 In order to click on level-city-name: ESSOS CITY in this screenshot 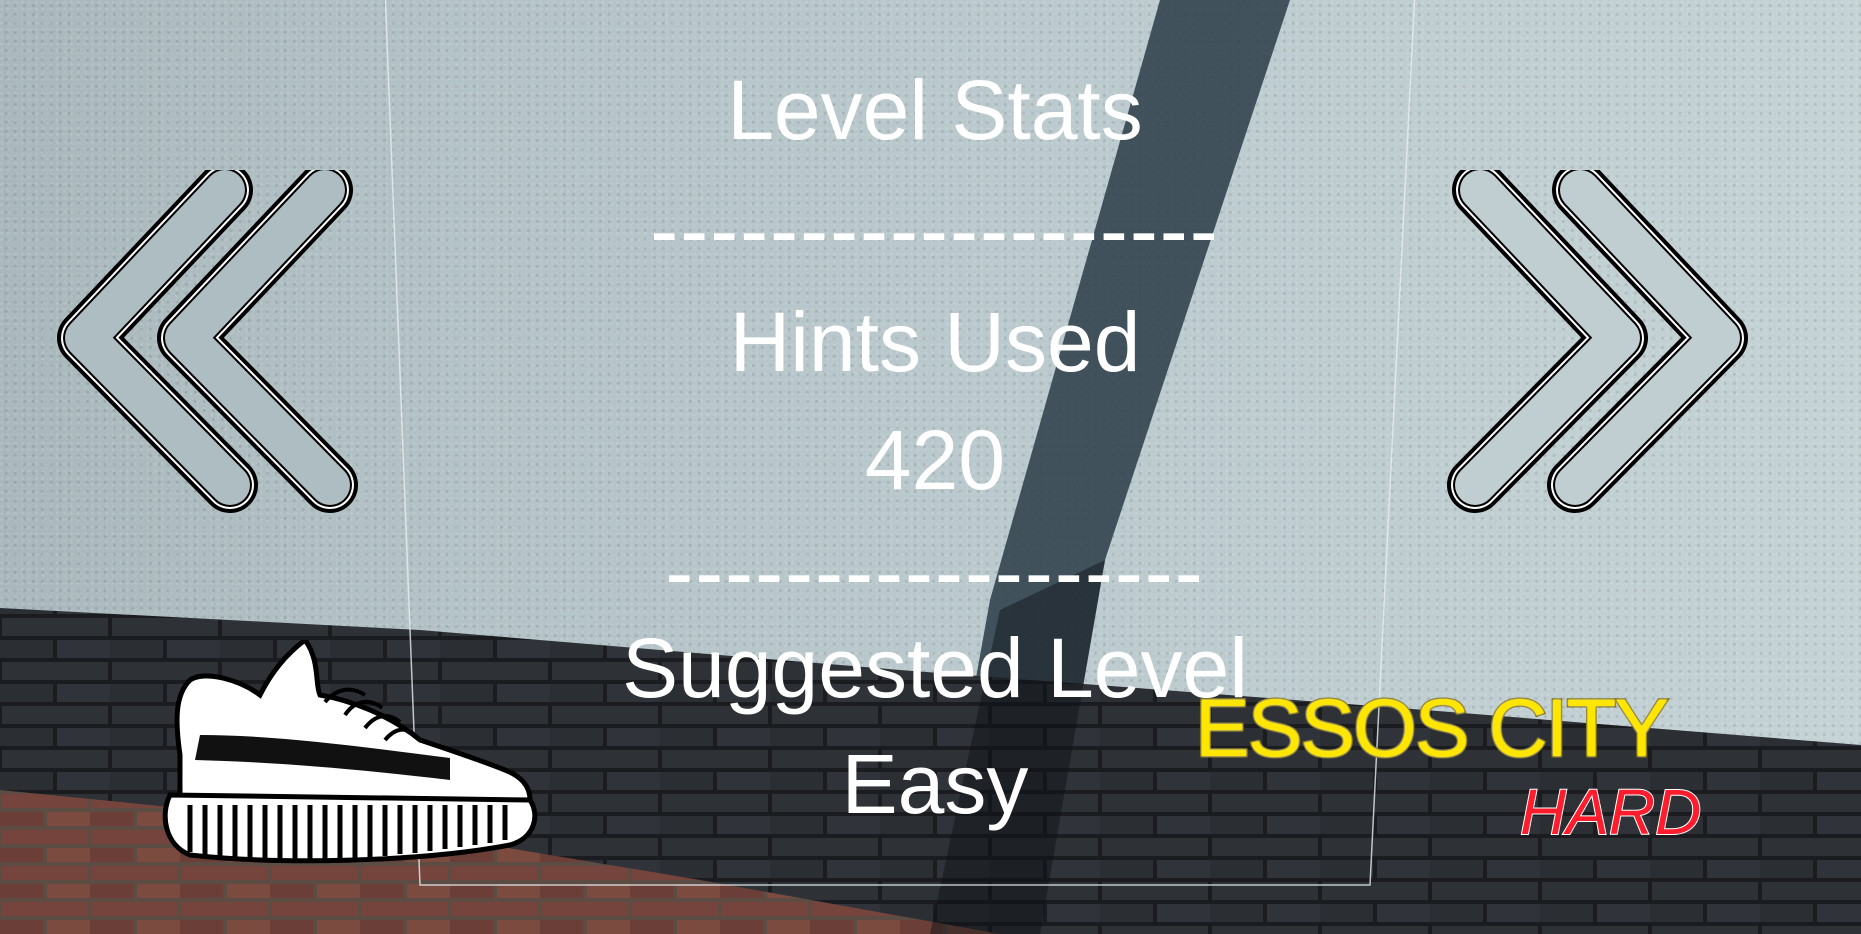, I will do `click(1431, 728)`.